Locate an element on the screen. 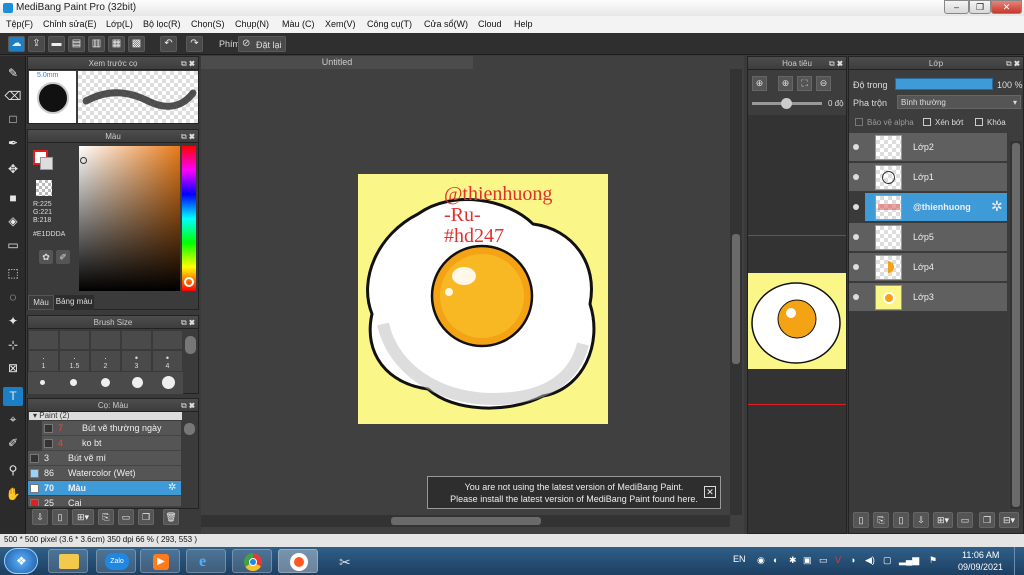 The height and width of the screenshot is (575, 1024). gradient-tool-icon: ▭ is located at coordinates (13, 245).